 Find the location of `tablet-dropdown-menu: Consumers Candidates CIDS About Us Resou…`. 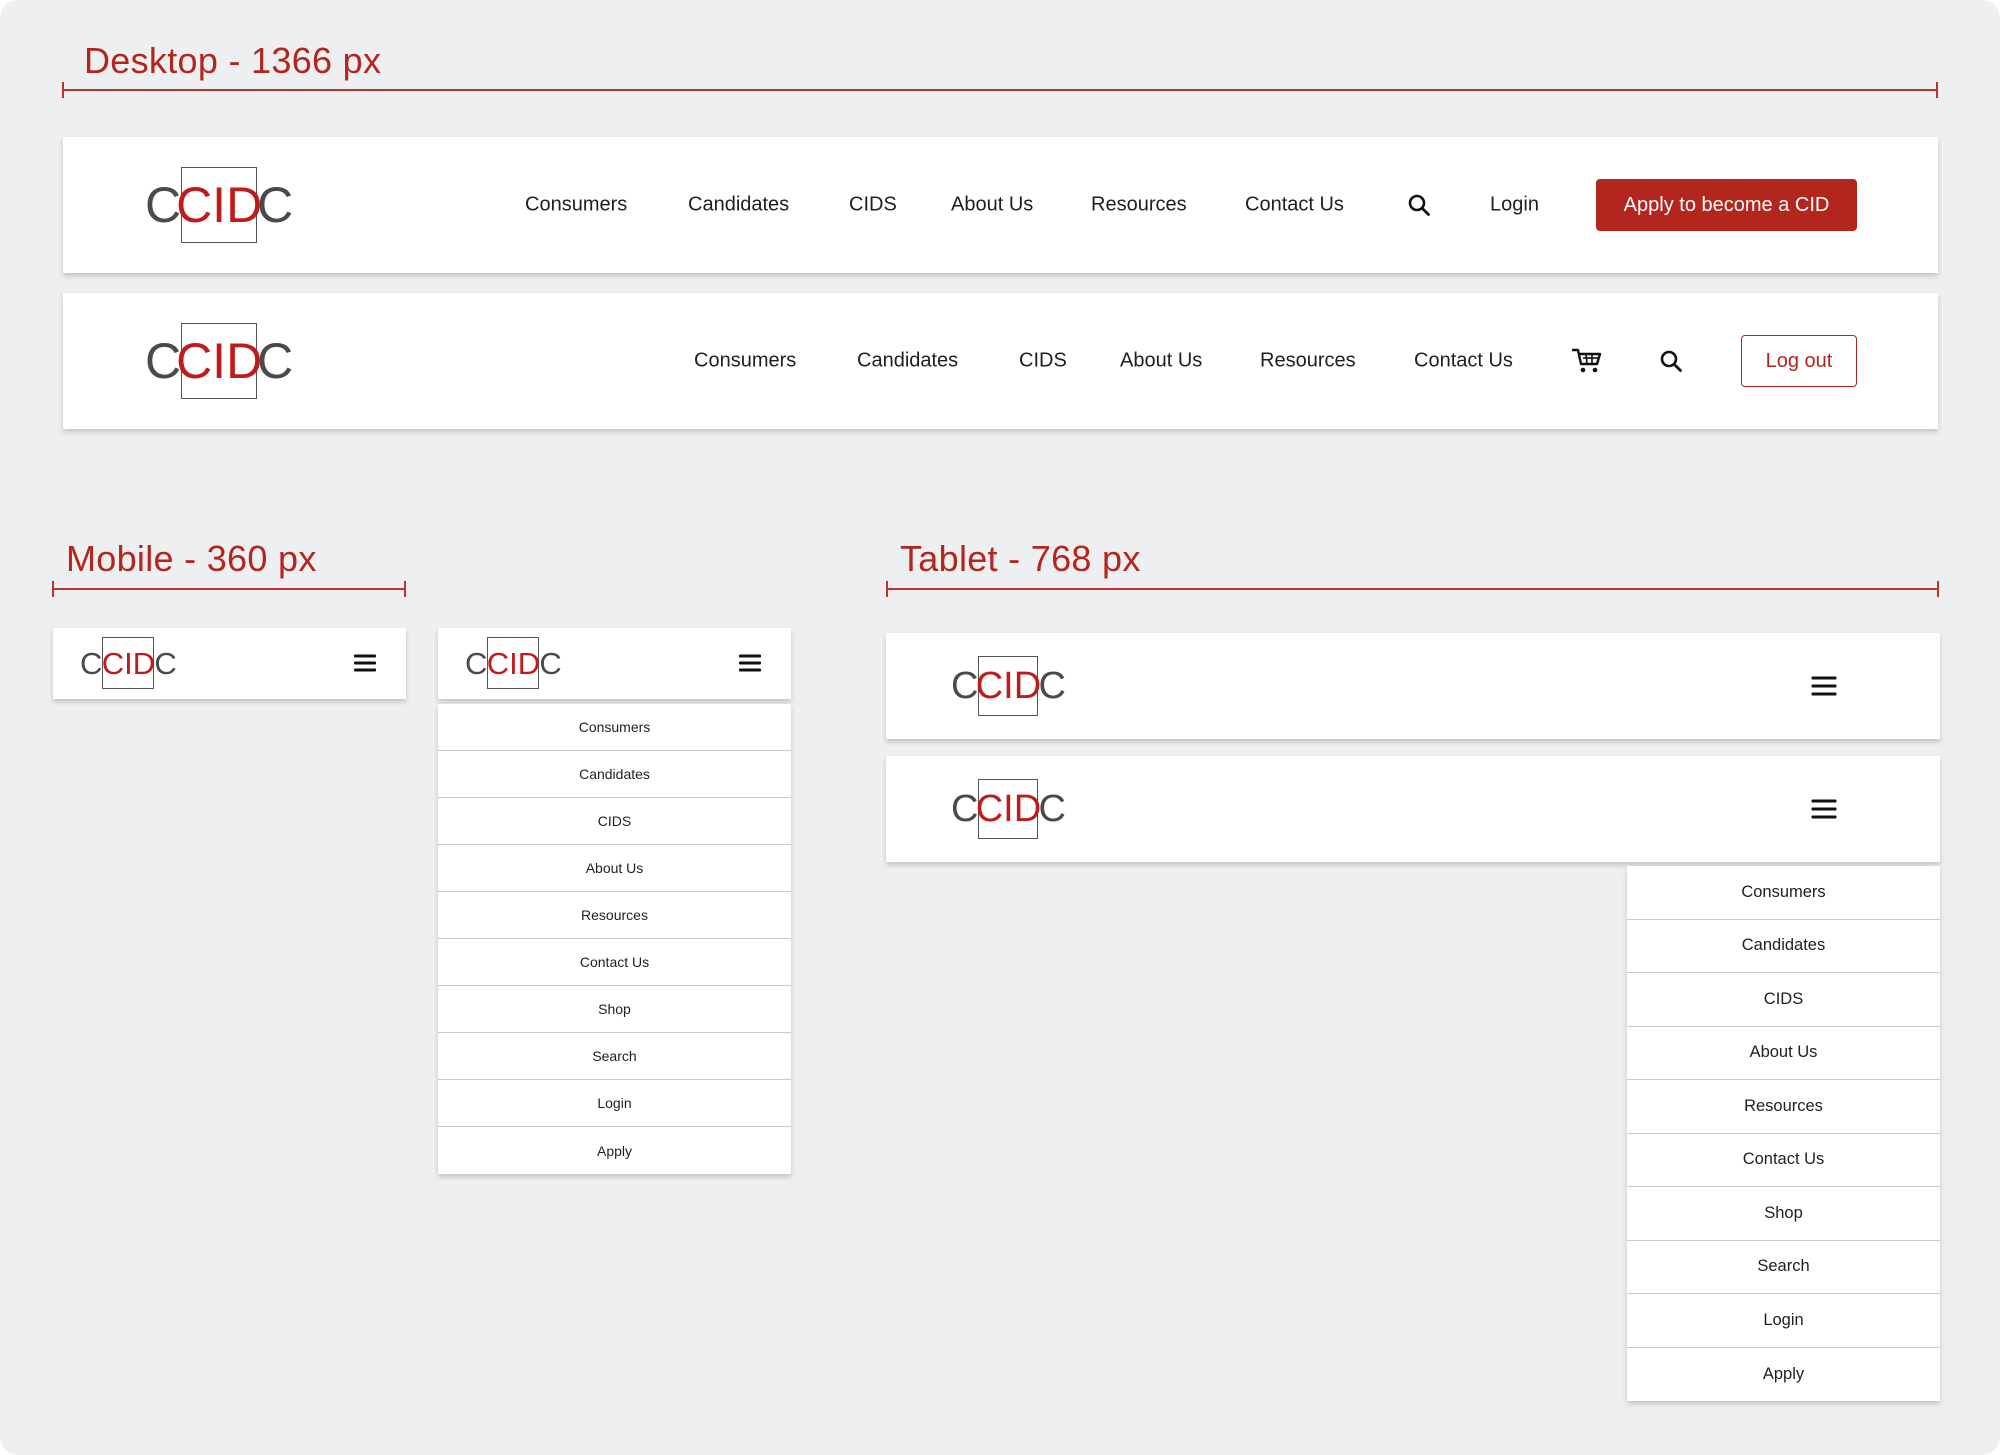

tablet-dropdown-menu: Consumers Candidates CIDS About Us Resou… is located at coordinates (1783, 1133).